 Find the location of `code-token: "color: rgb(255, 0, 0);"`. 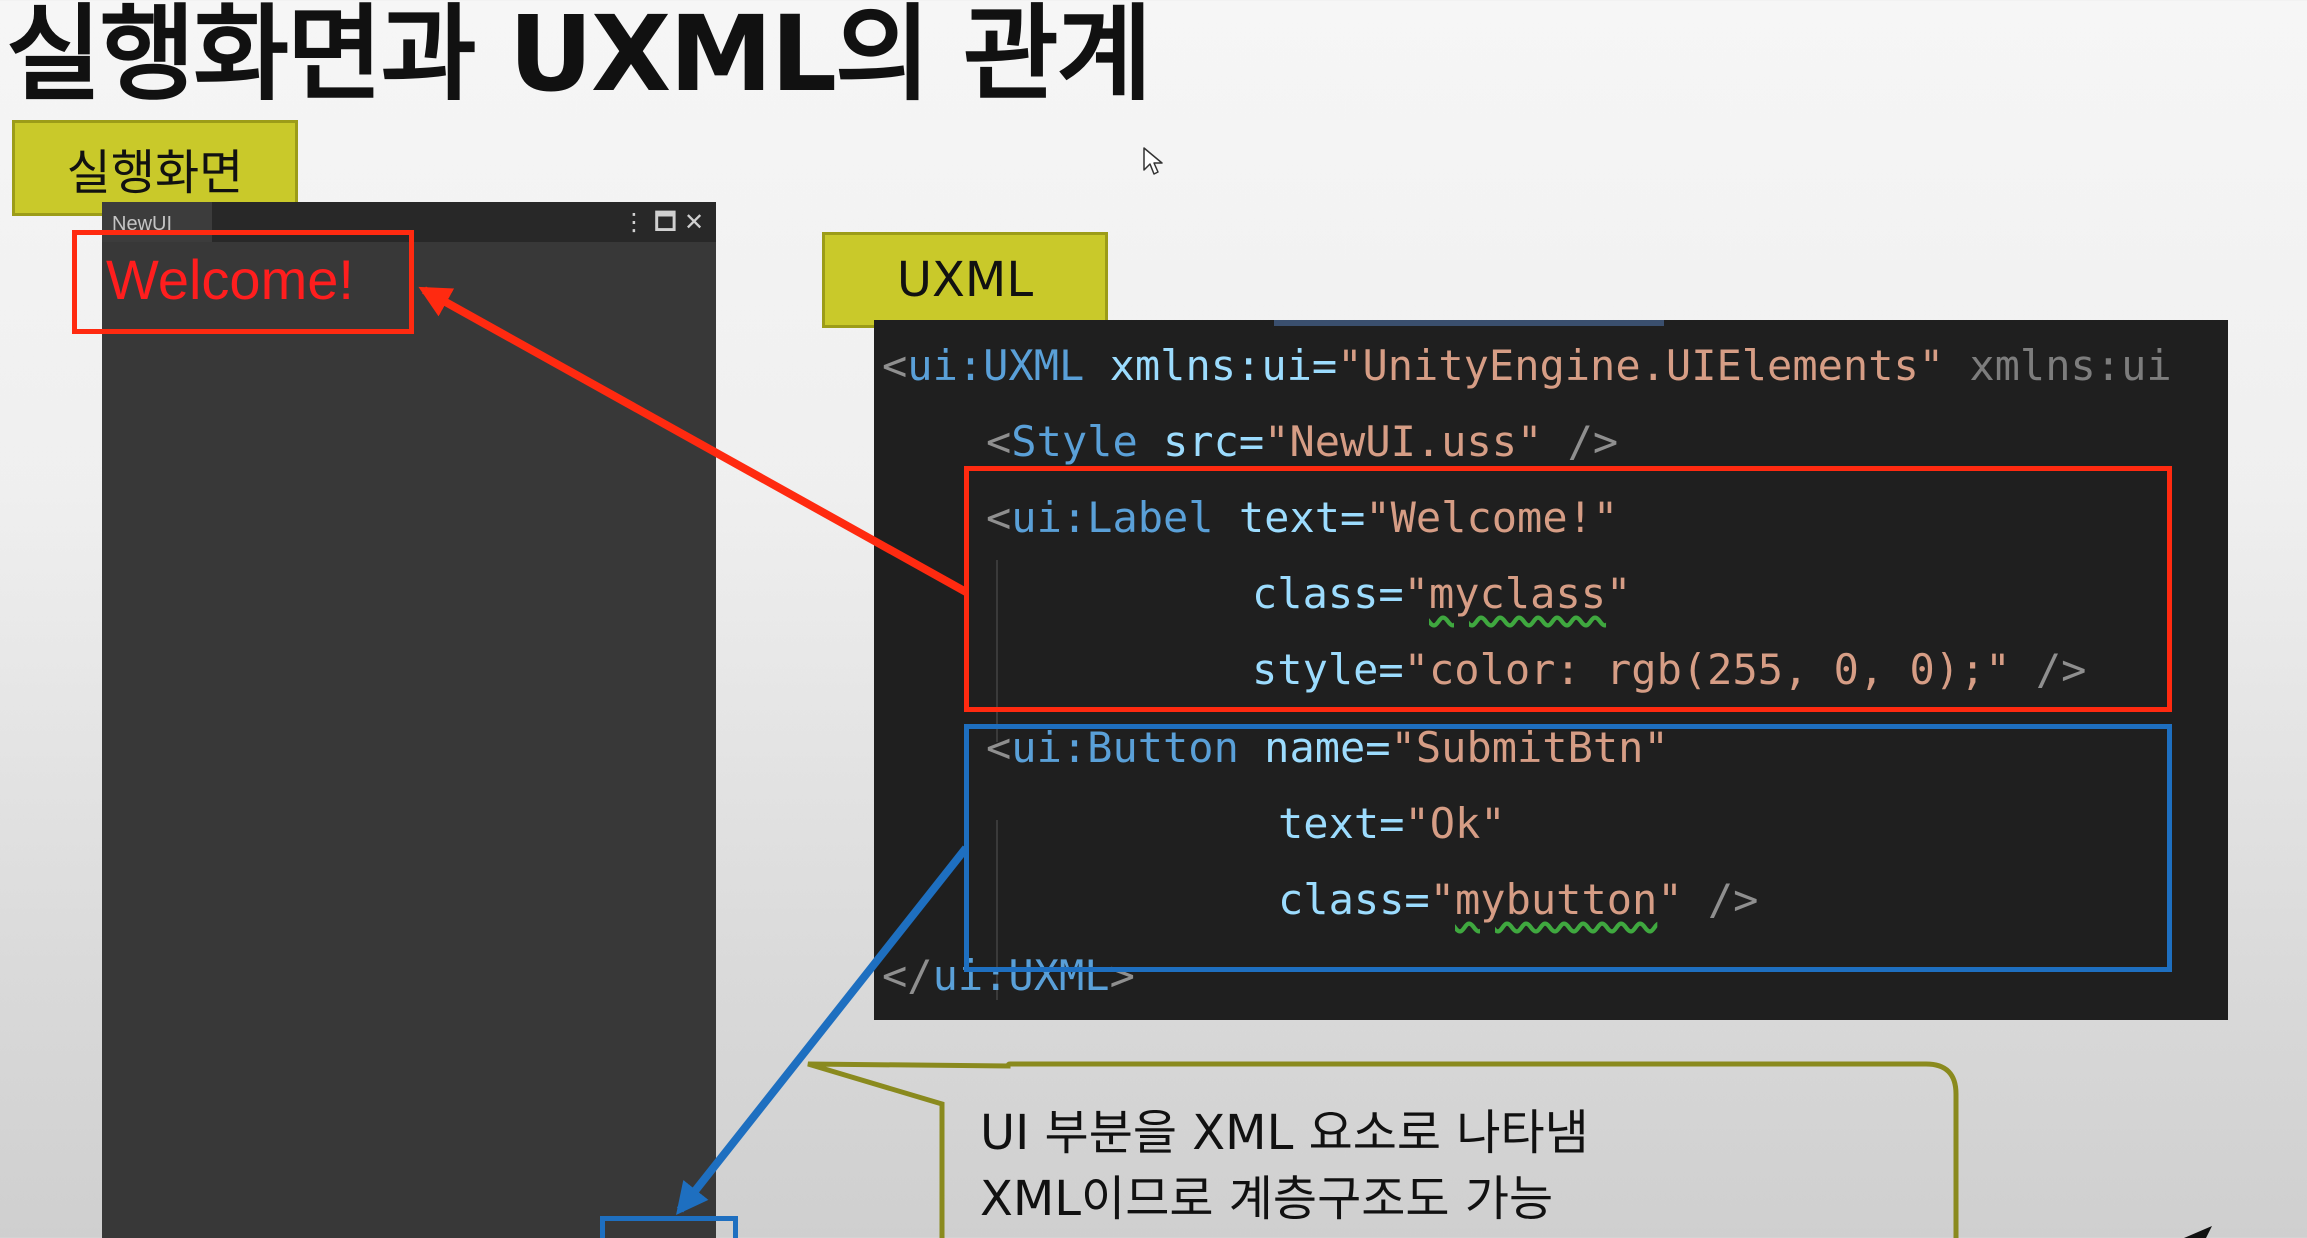

code-token: "color: rgb(255, 0, 0);" is located at coordinates (1707, 669).